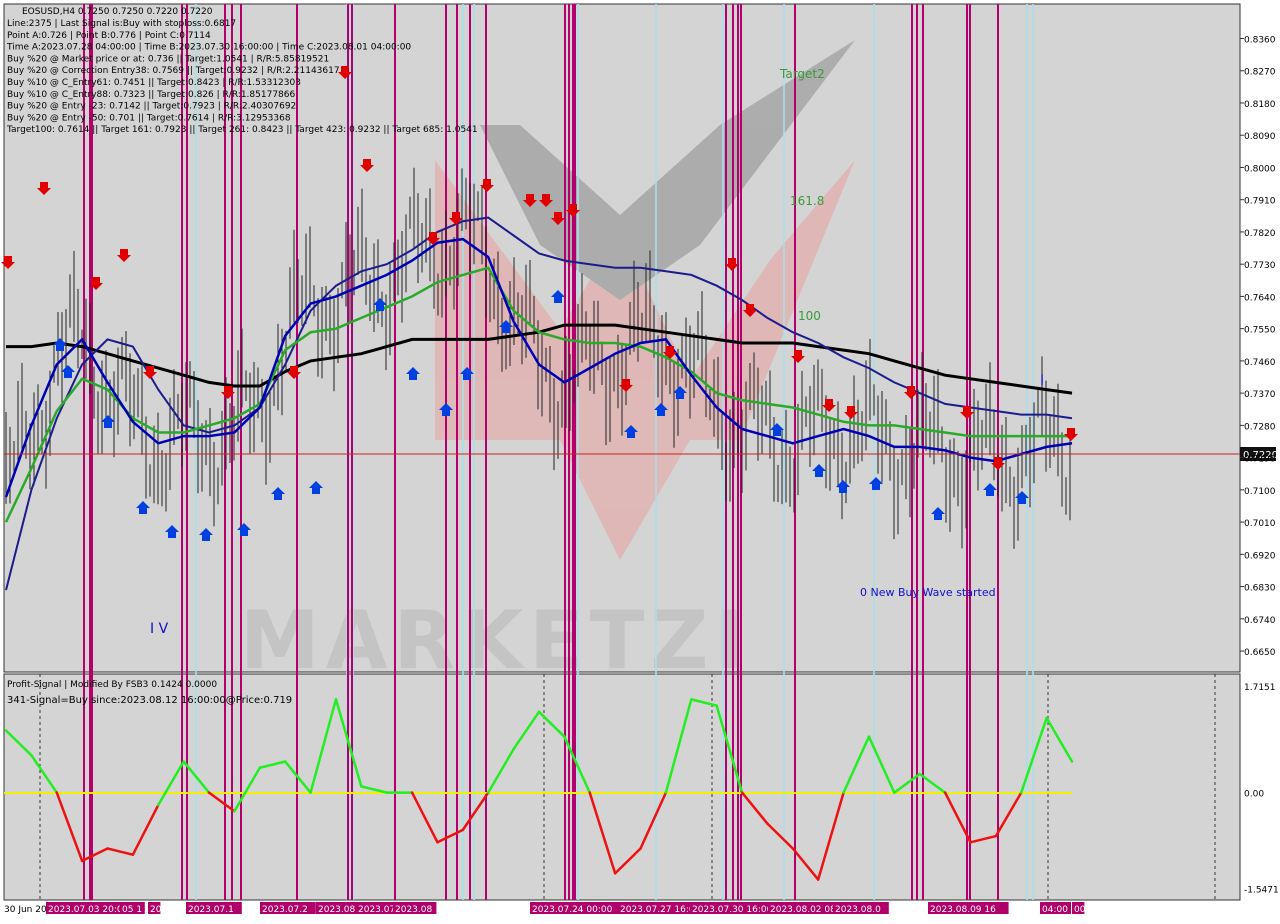 This screenshot has height=924, width=1280. Describe the element at coordinates (809, 316) in the screenshot. I see `annotation-fib-100: 100` at that location.